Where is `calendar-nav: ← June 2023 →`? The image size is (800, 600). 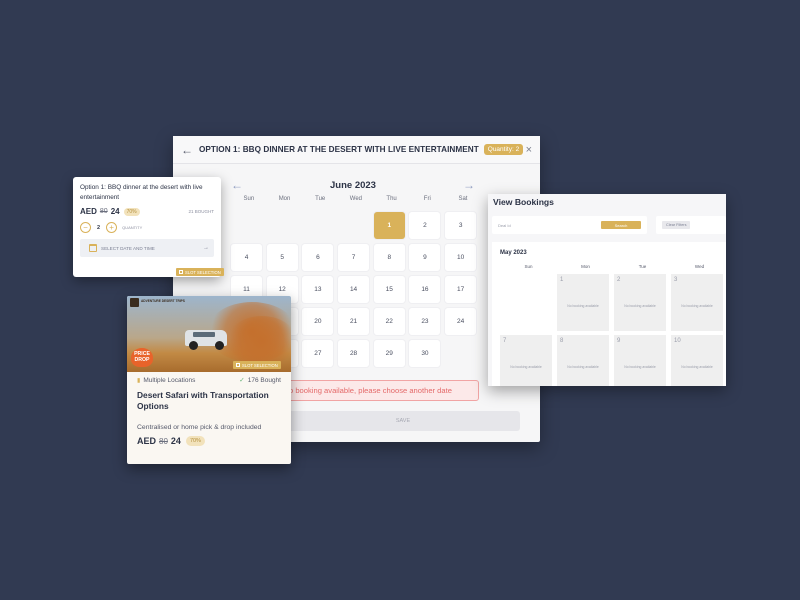
calendar-nav: ← June 2023 → is located at coordinates (353, 185).